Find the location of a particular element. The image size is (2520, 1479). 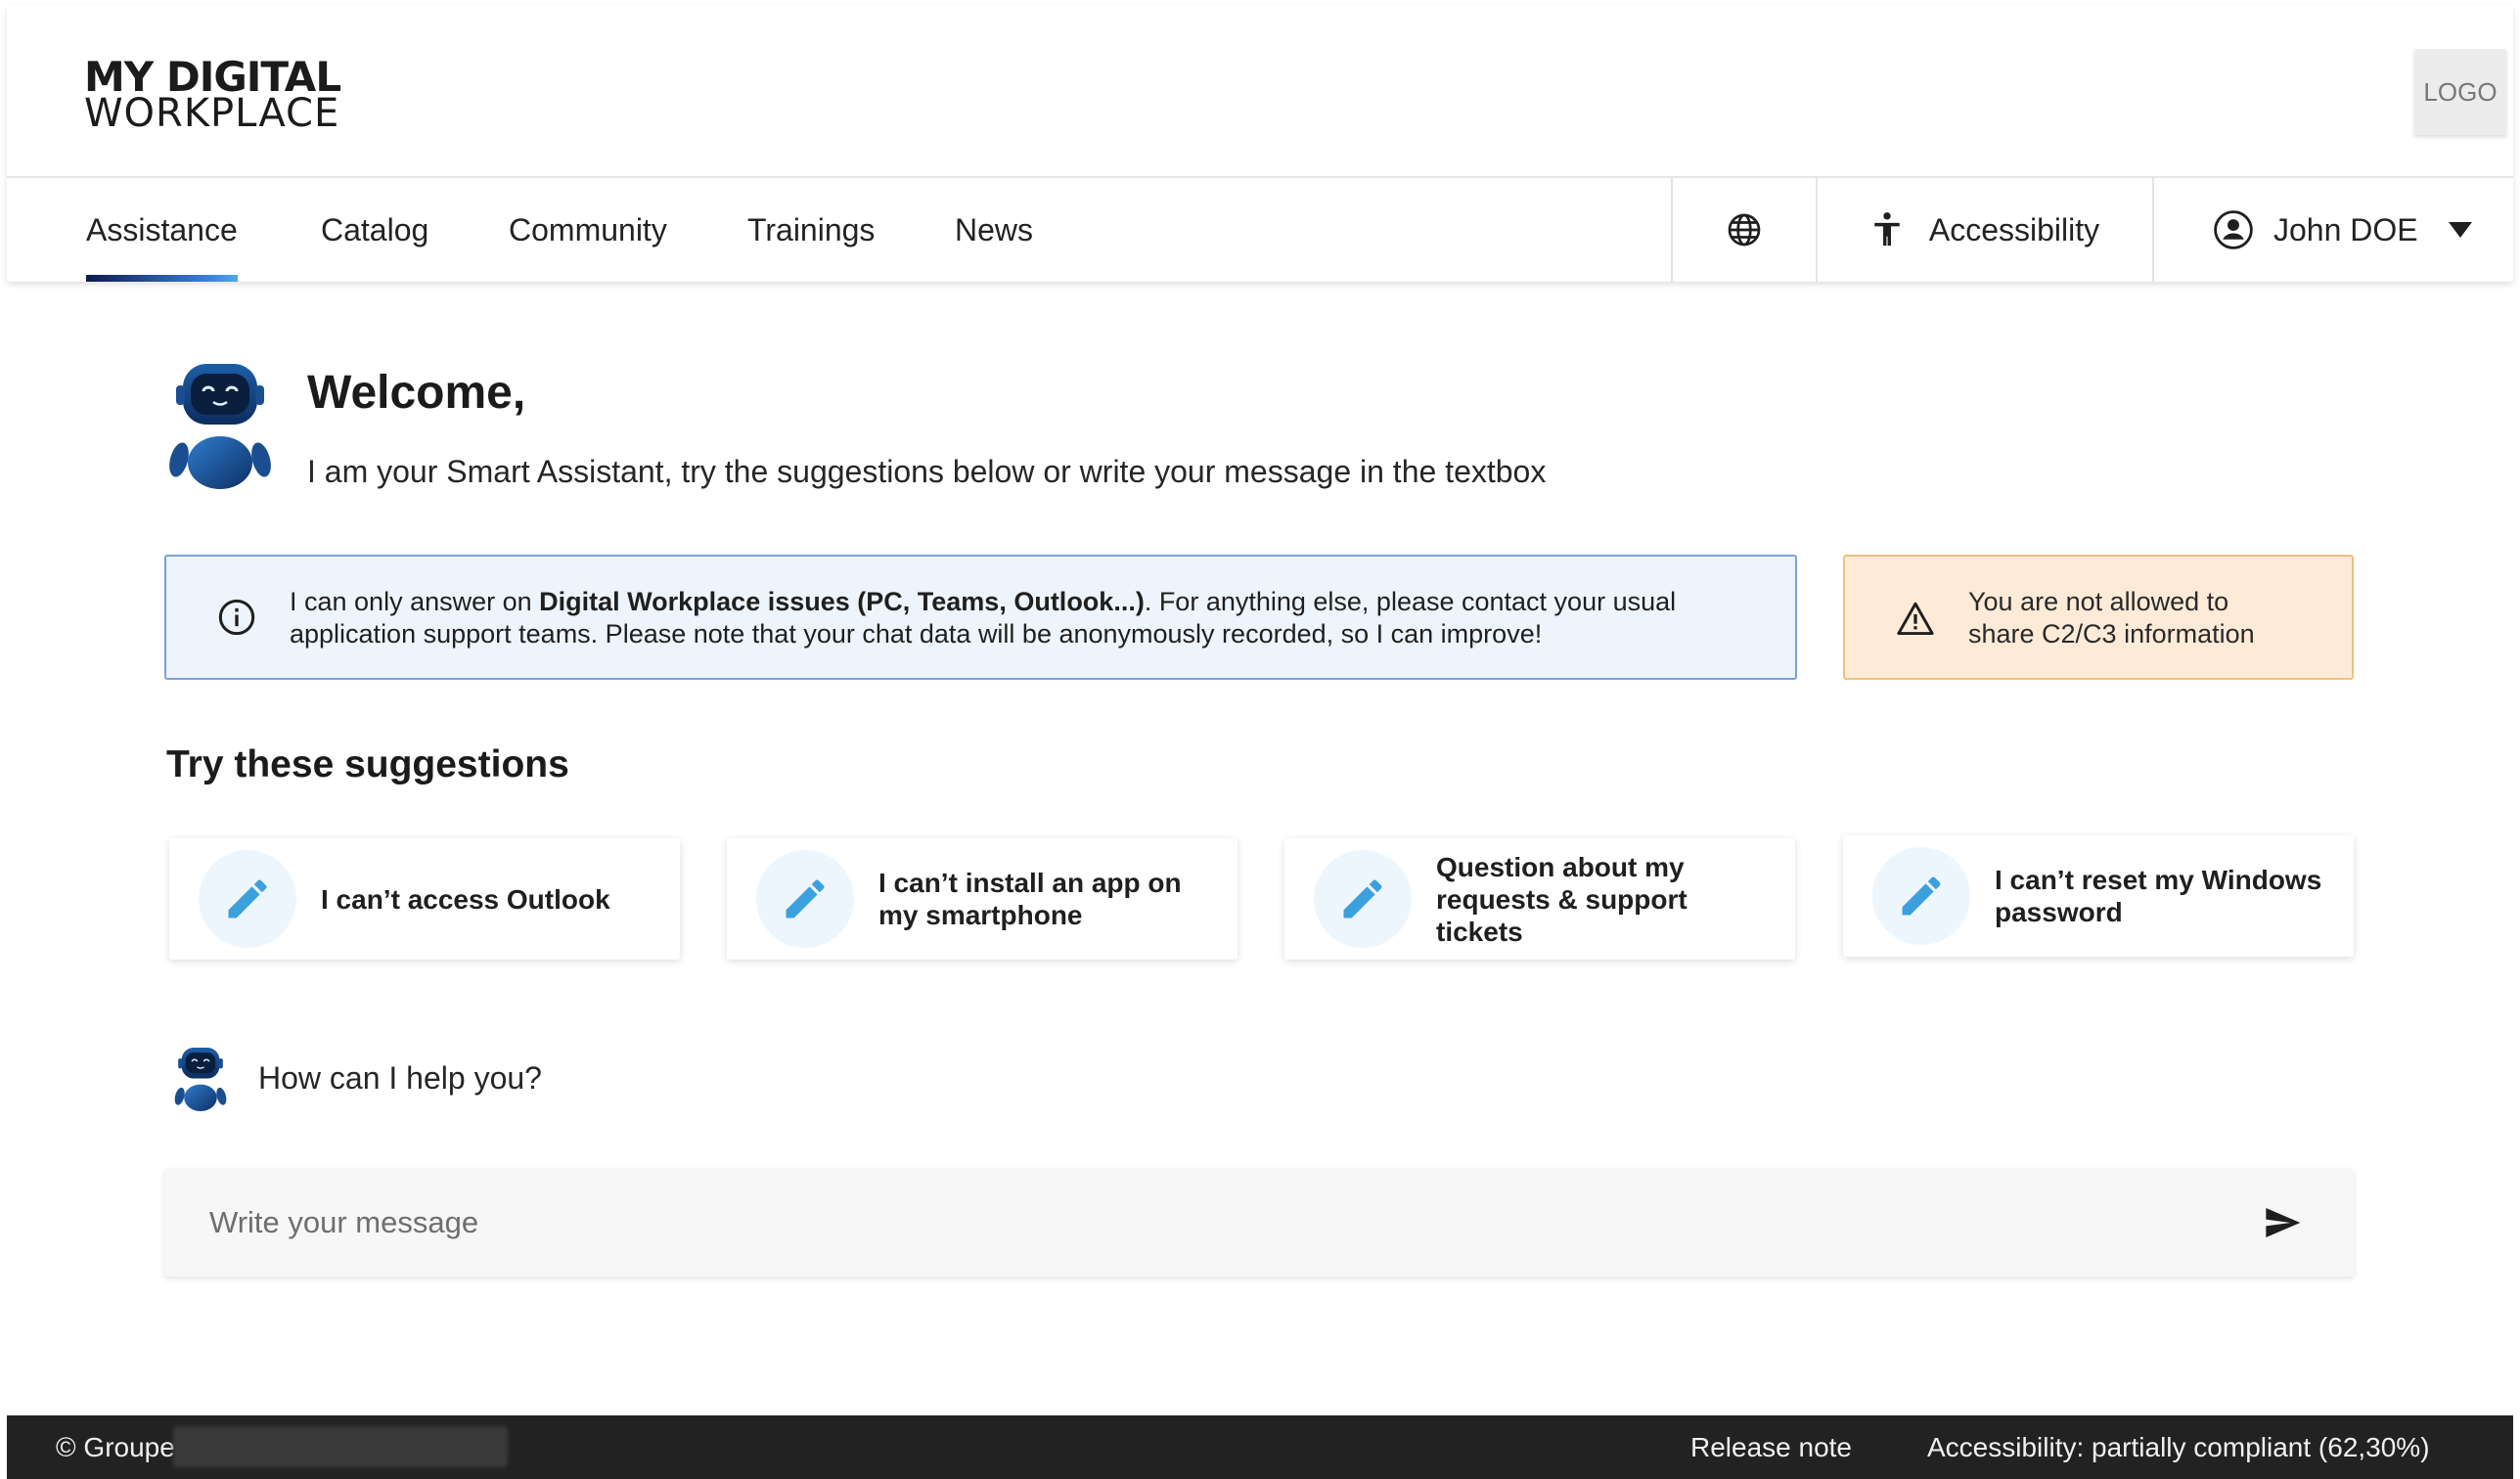

globe-icon is located at coordinates (1744, 230).